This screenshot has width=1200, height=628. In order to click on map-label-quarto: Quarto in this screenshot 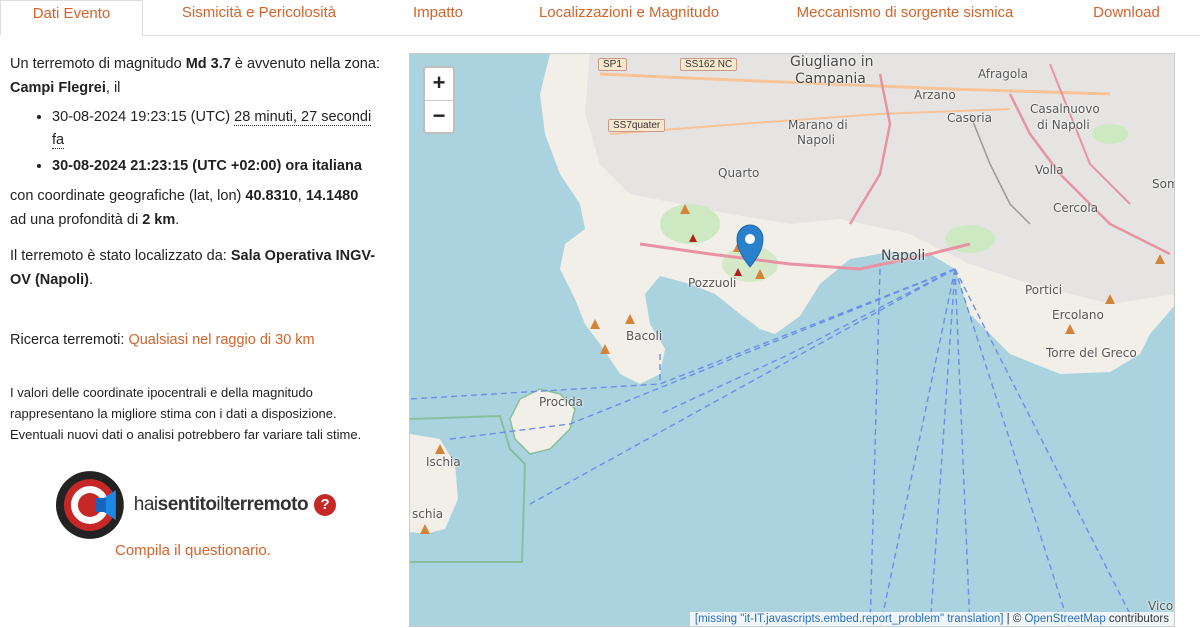, I will do `click(739, 173)`.